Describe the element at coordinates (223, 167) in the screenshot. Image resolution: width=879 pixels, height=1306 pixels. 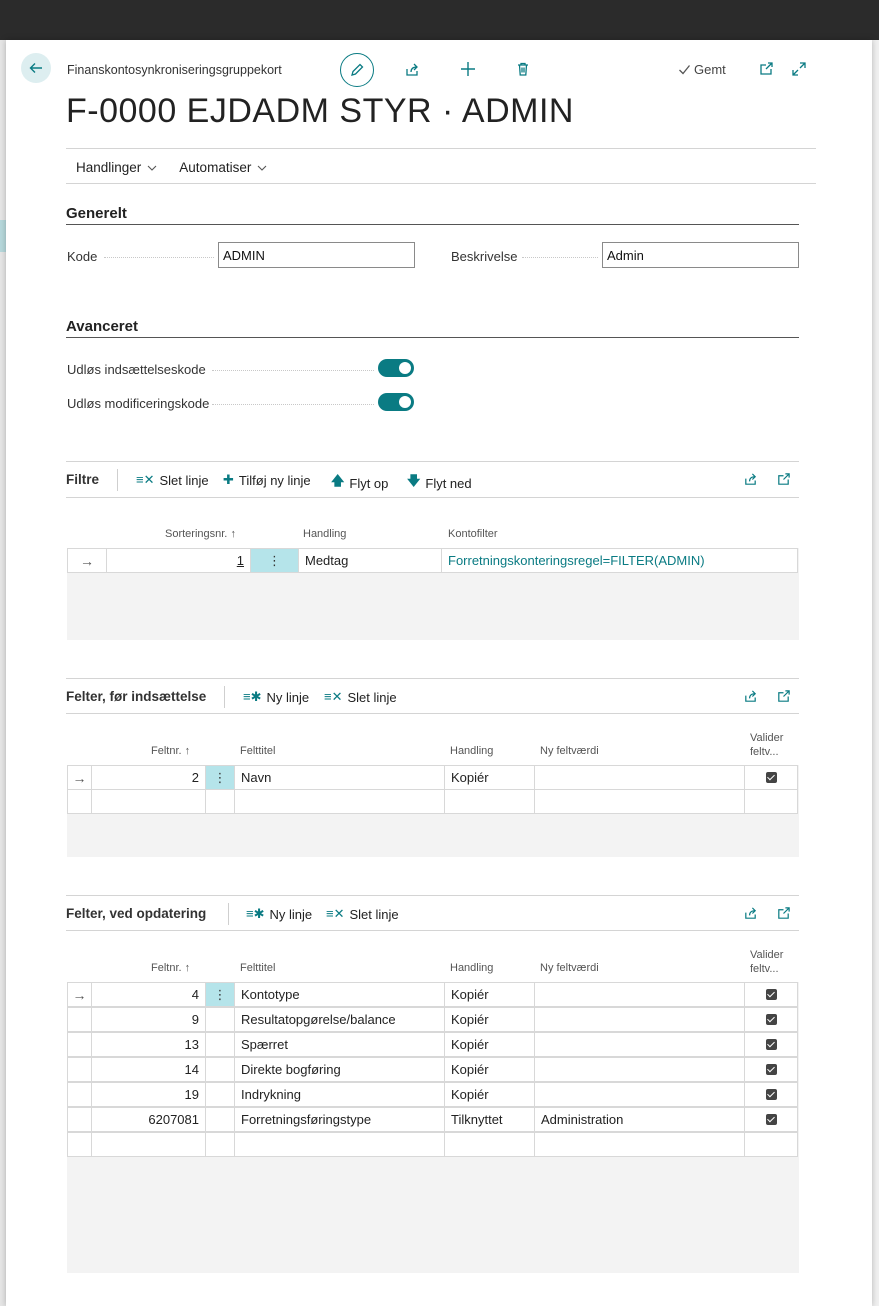
I see `automate-menu: Automatiser` at that location.